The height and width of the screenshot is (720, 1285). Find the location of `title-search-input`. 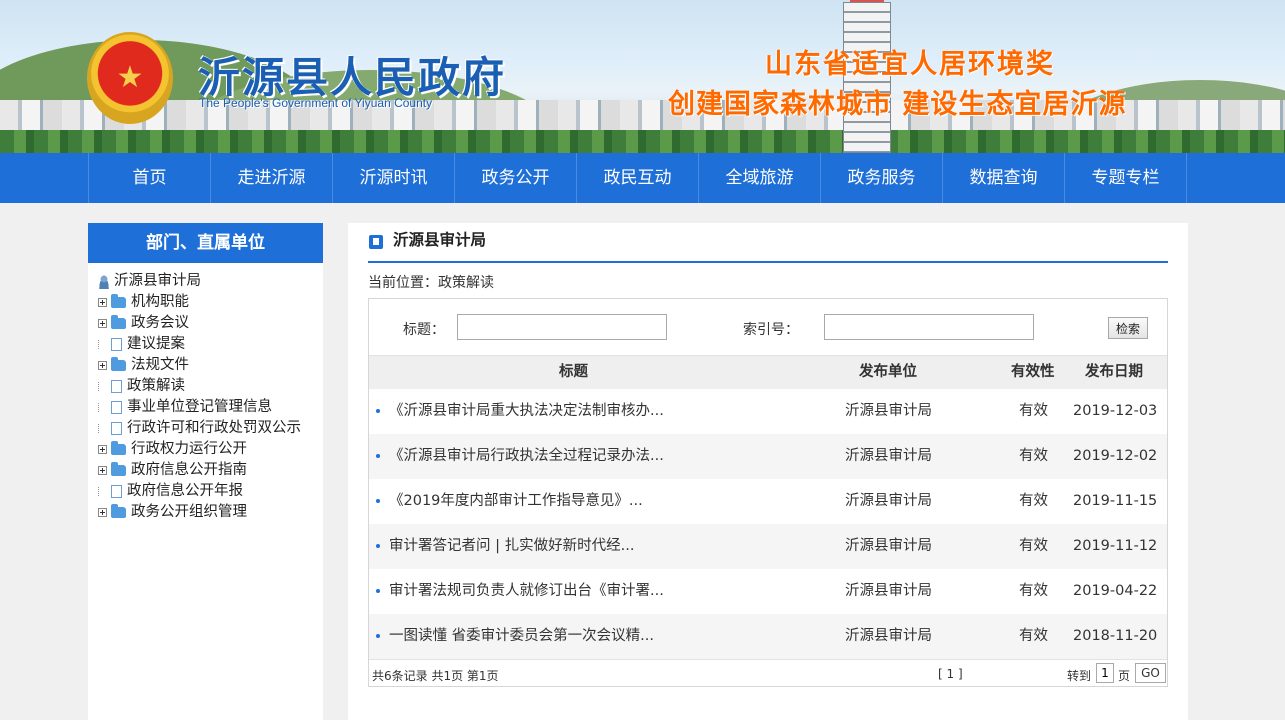

title-search-input is located at coordinates (562, 327).